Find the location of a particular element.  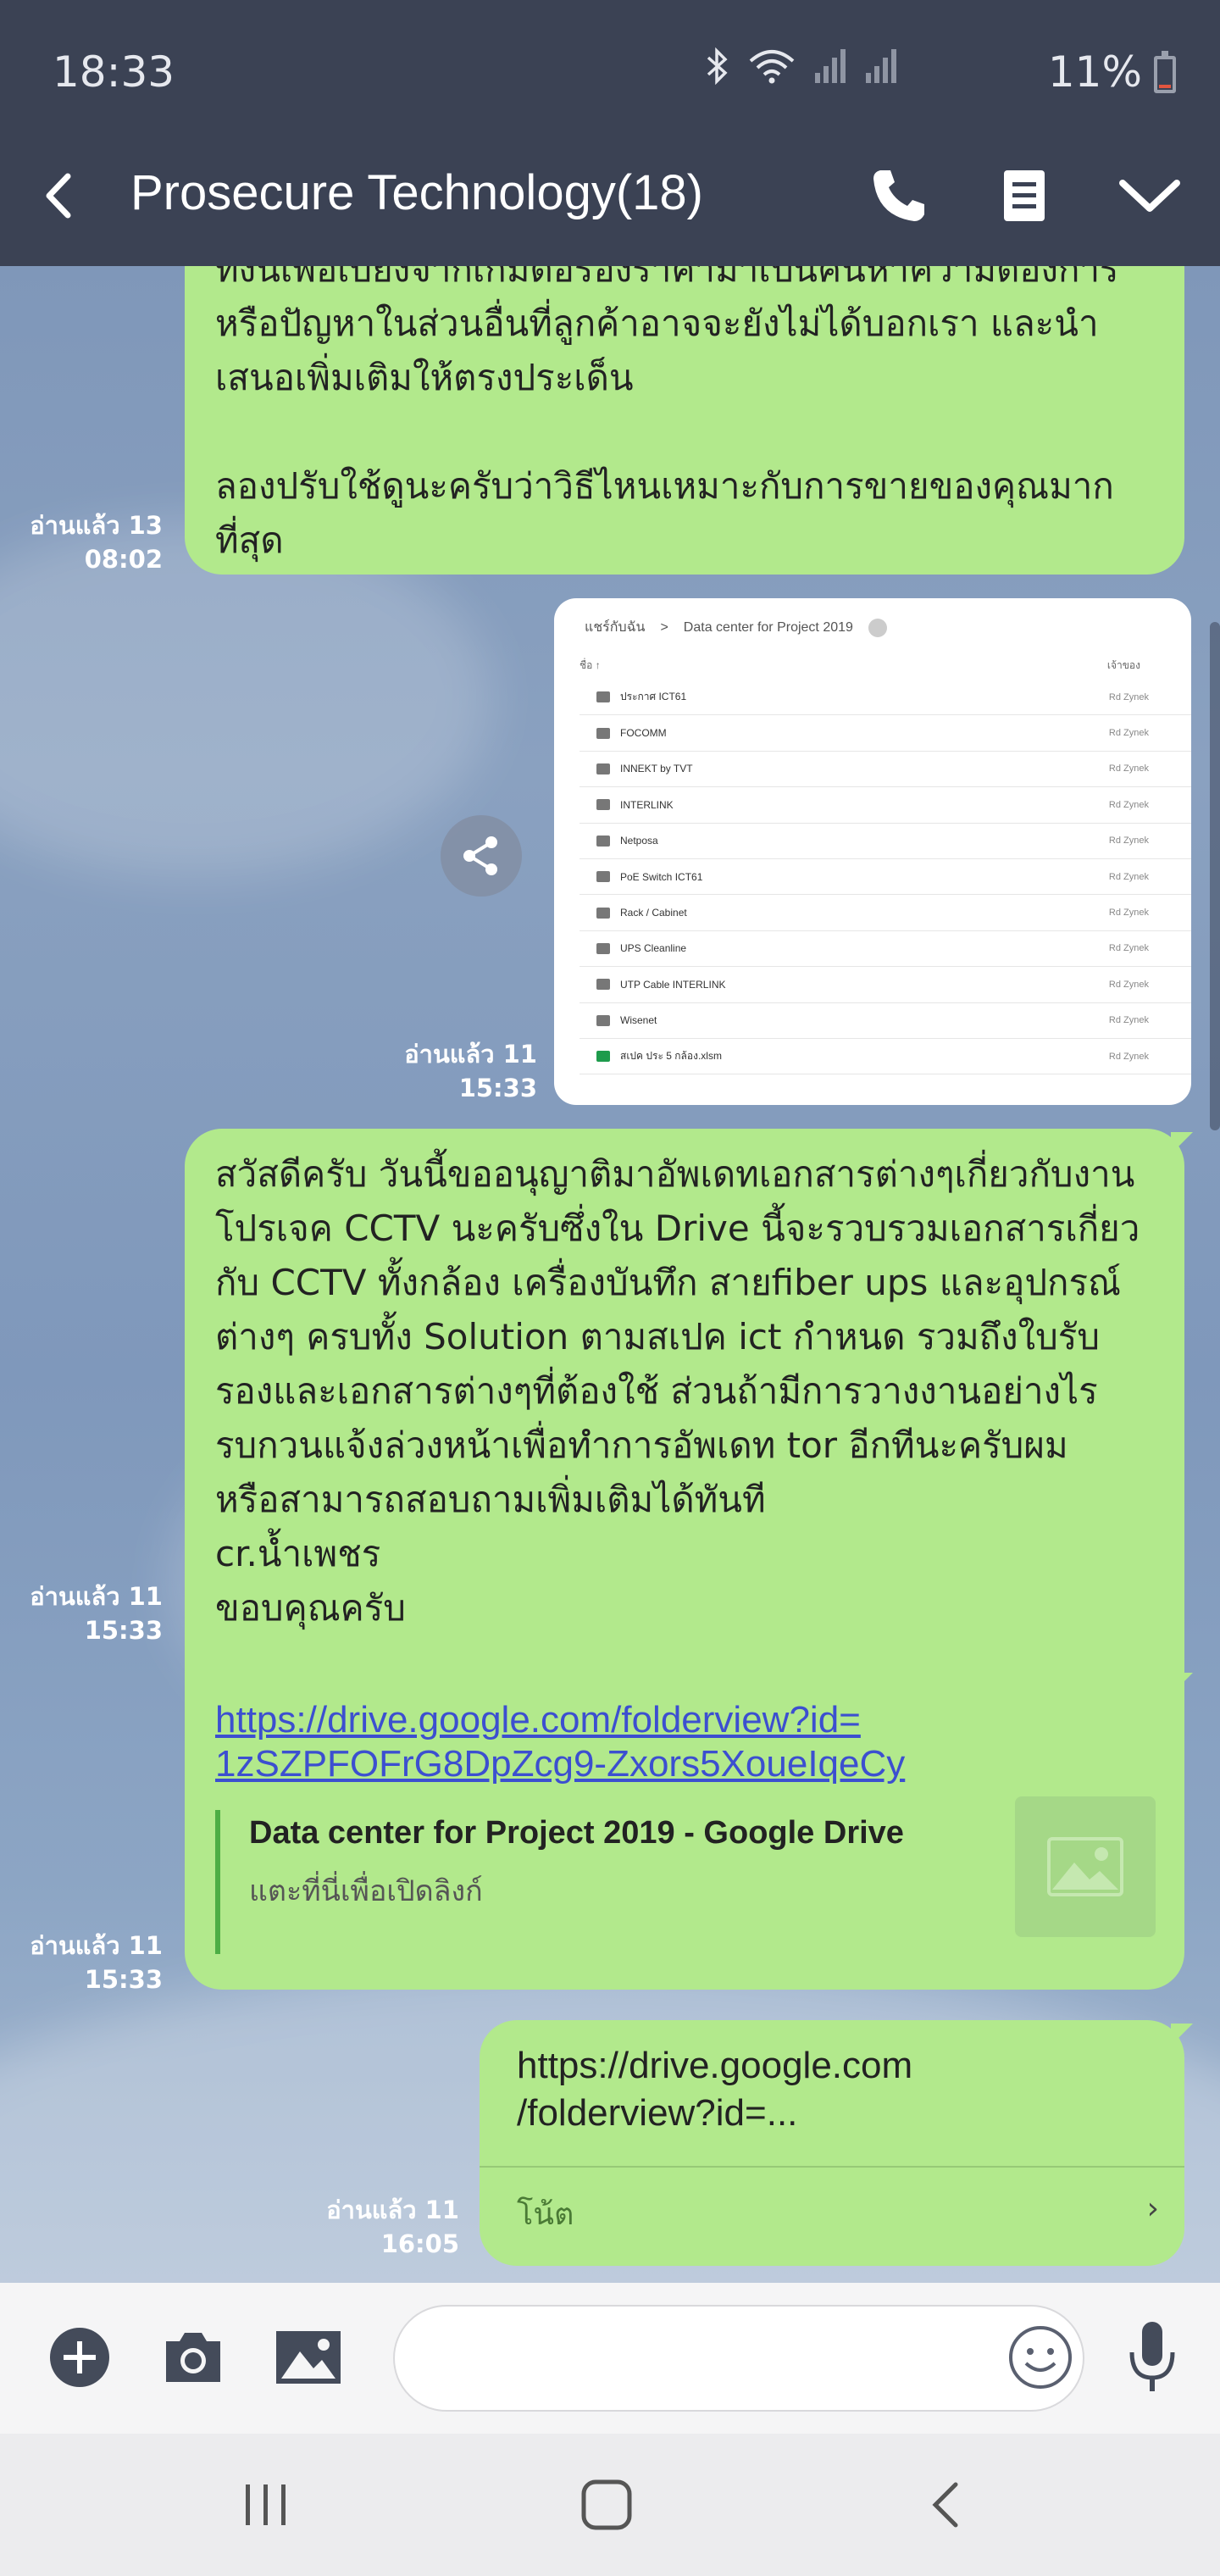

preview-thumbnail is located at coordinates (1085, 1866).